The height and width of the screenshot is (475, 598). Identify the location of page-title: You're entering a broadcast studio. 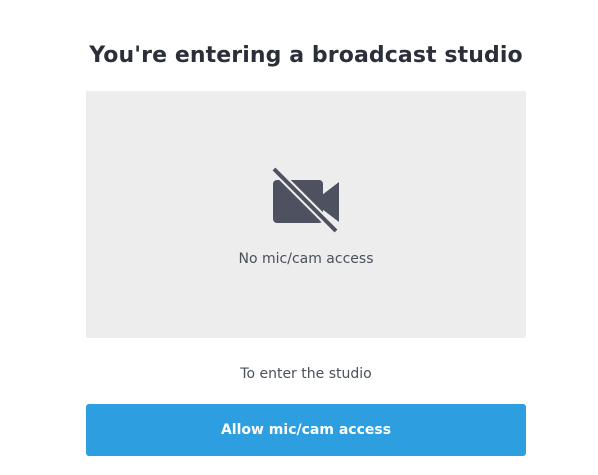
(306, 55).